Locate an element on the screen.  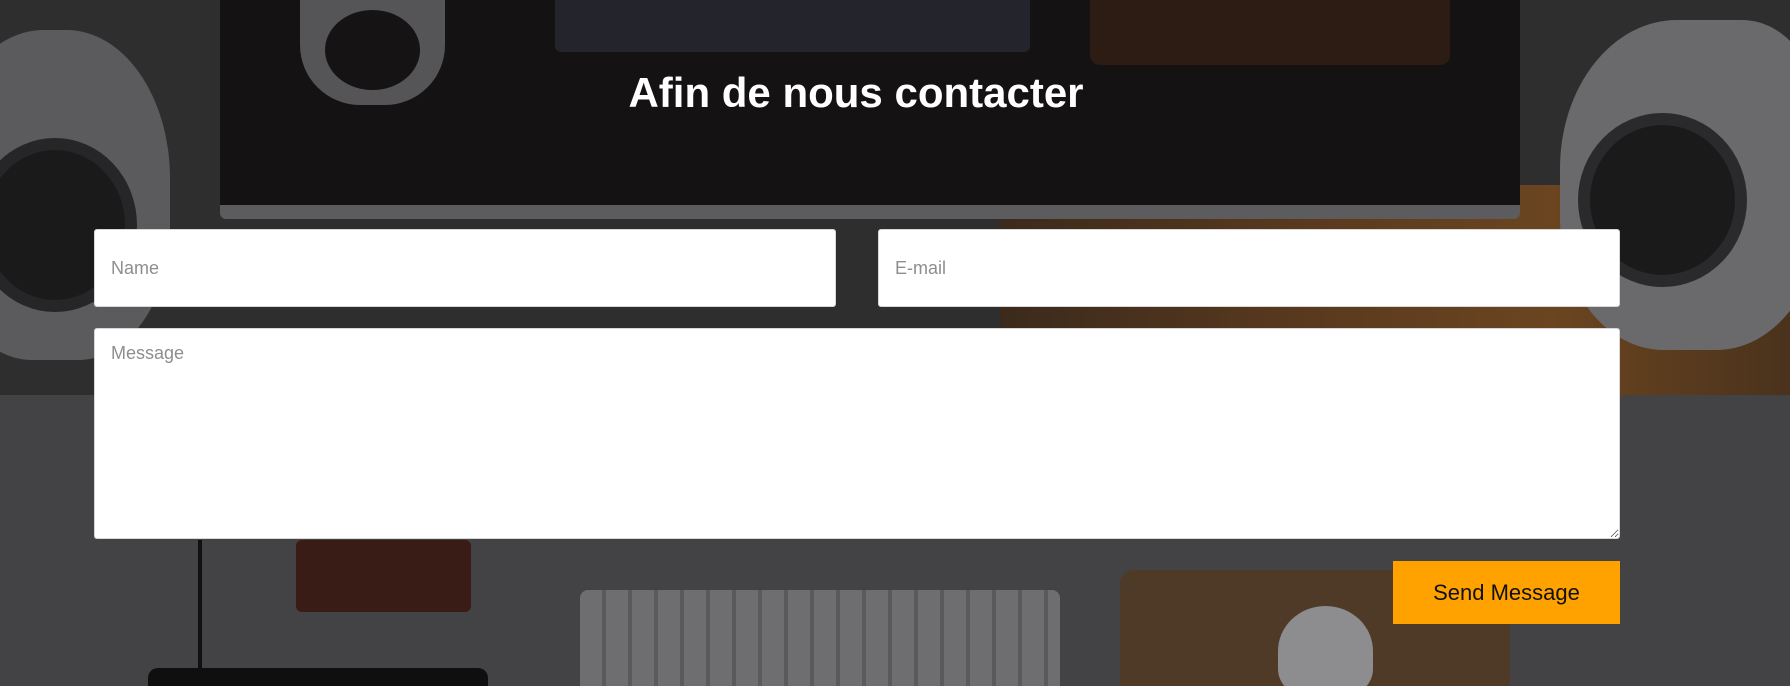
email-input is located at coordinates (1249, 268).